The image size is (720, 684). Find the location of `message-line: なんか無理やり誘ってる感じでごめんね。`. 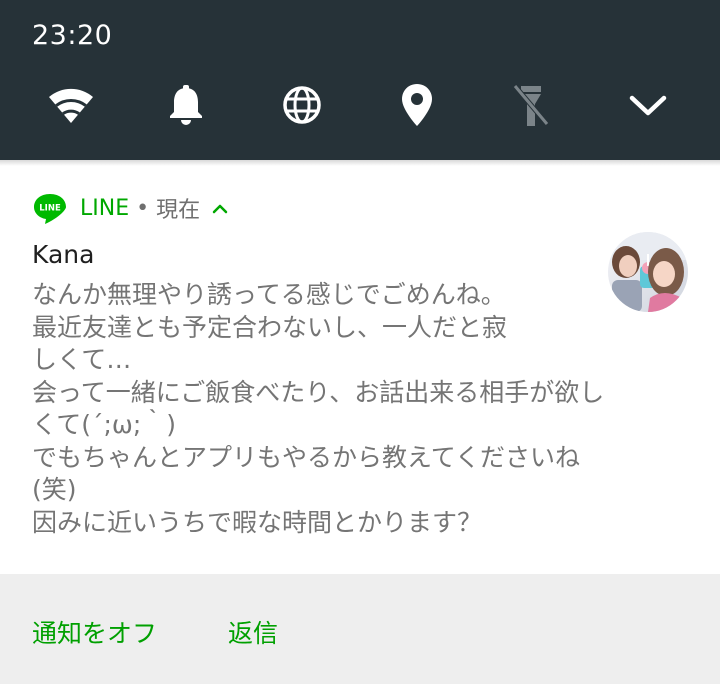

message-line: なんか無理やり誘ってる感じでごめんね。 is located at coordinates (269, 294).